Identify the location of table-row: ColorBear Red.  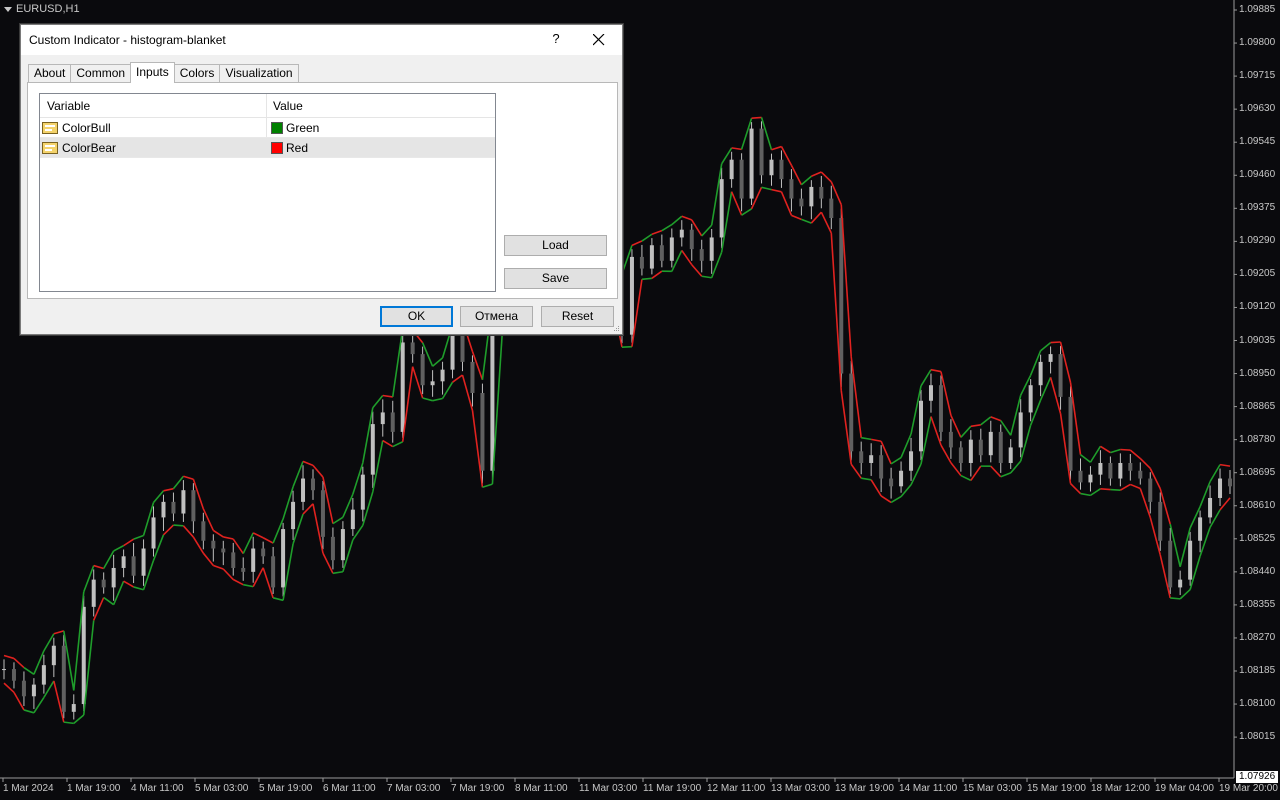
(267, 148).